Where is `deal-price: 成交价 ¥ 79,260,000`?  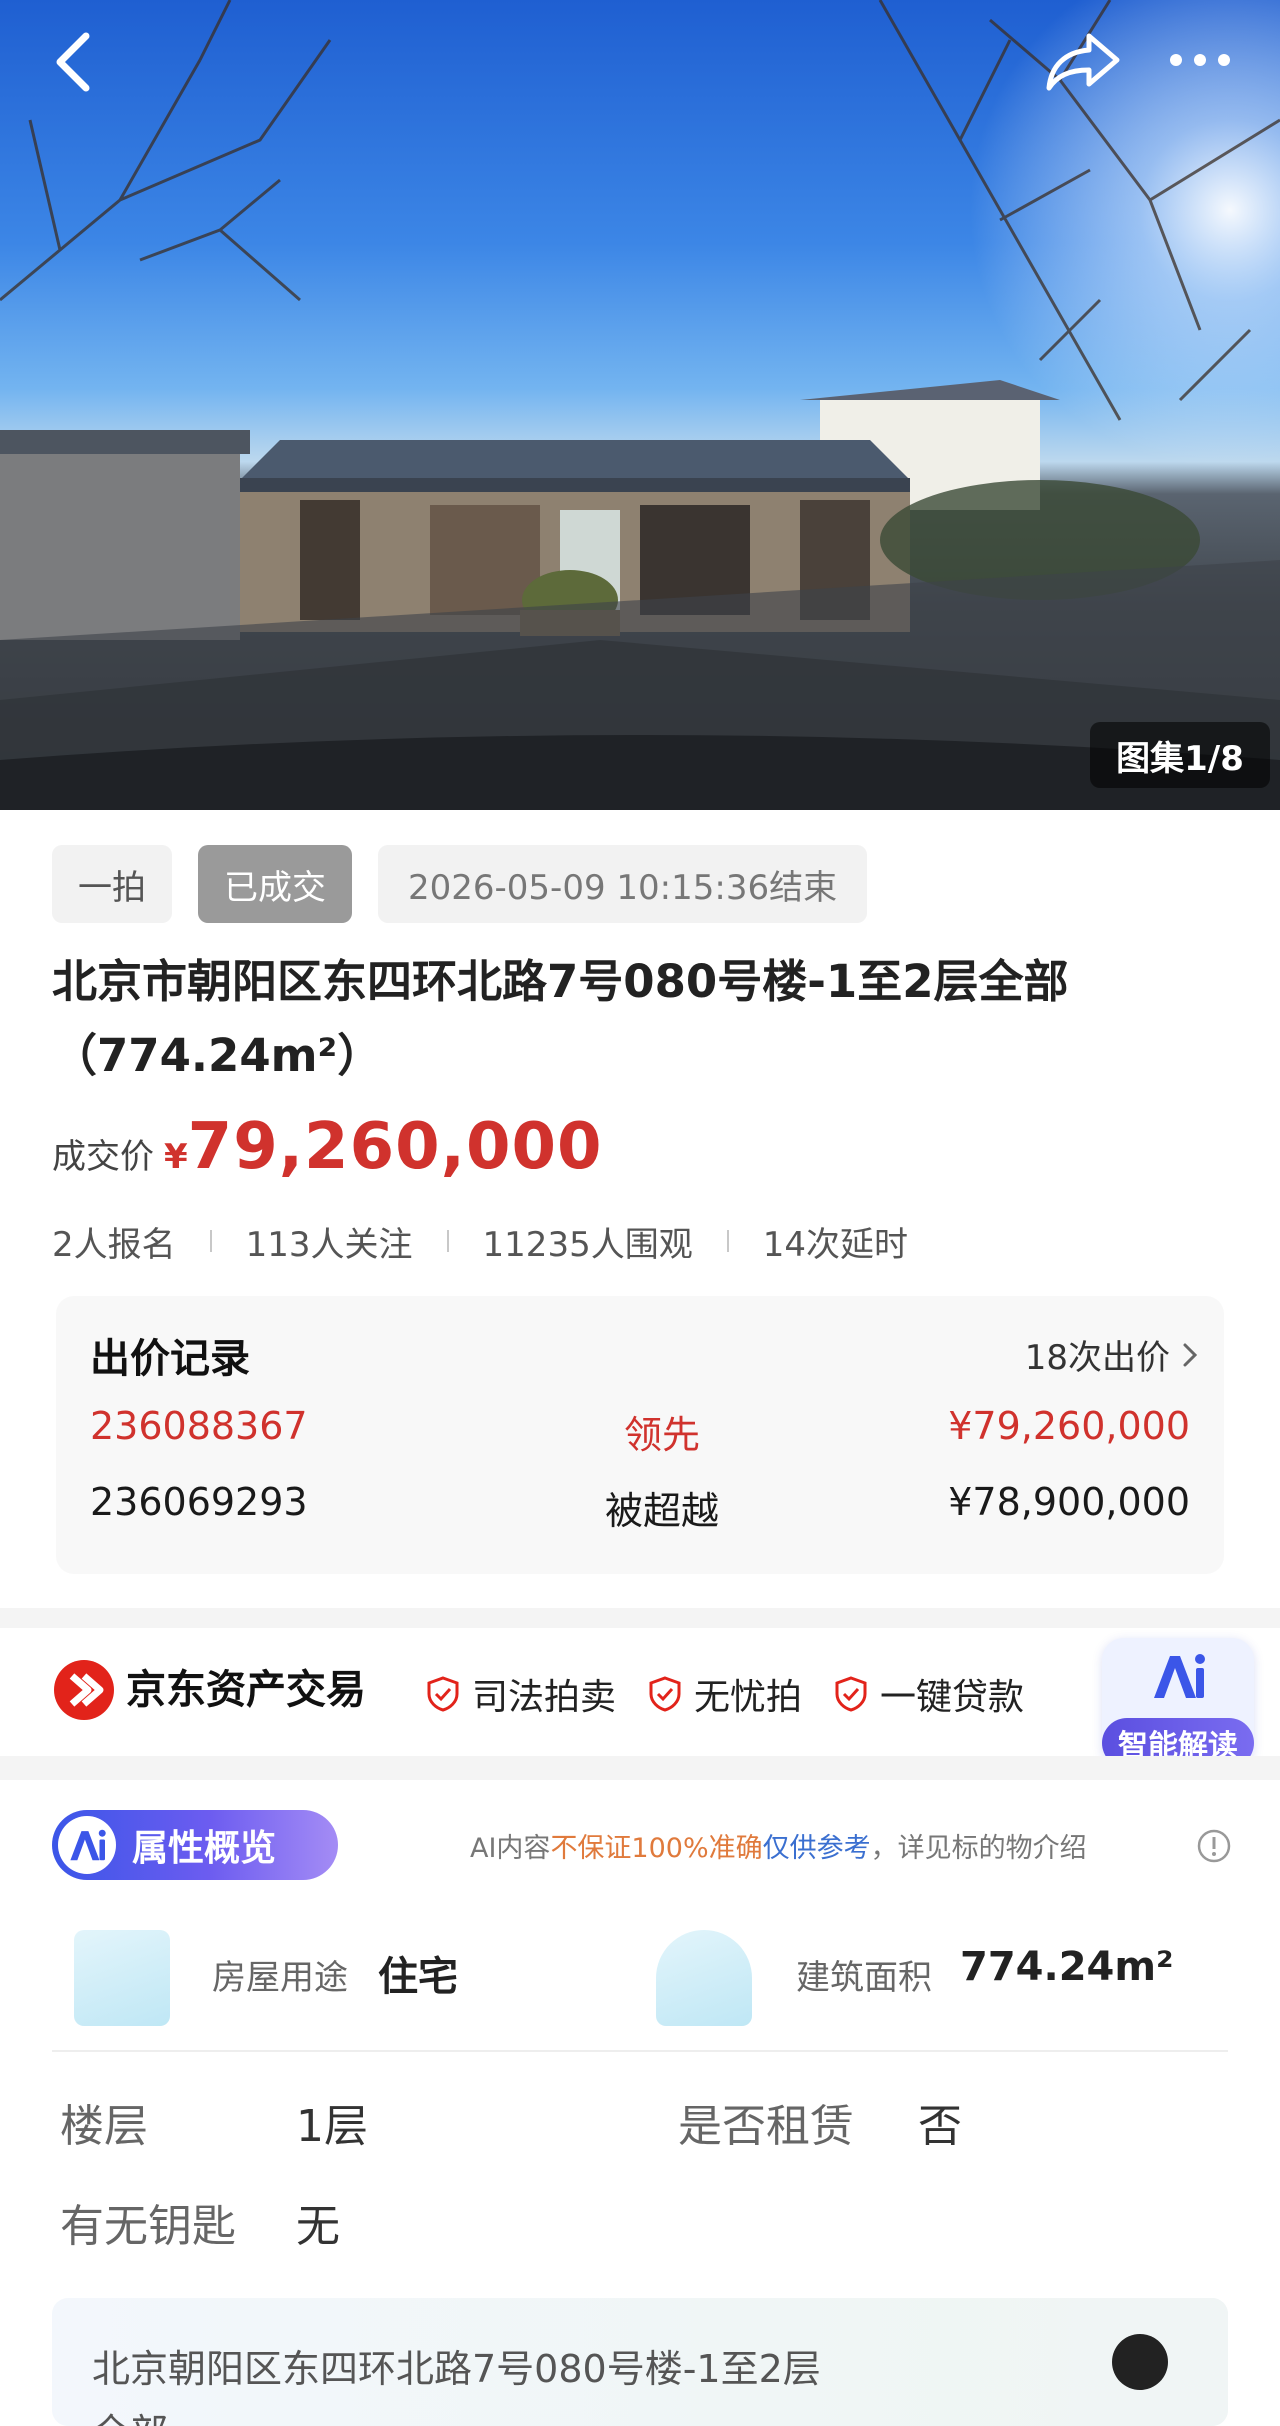
deal-price: 成交价 ¥ 79,260,000 is located at coordinates (327, 1150).